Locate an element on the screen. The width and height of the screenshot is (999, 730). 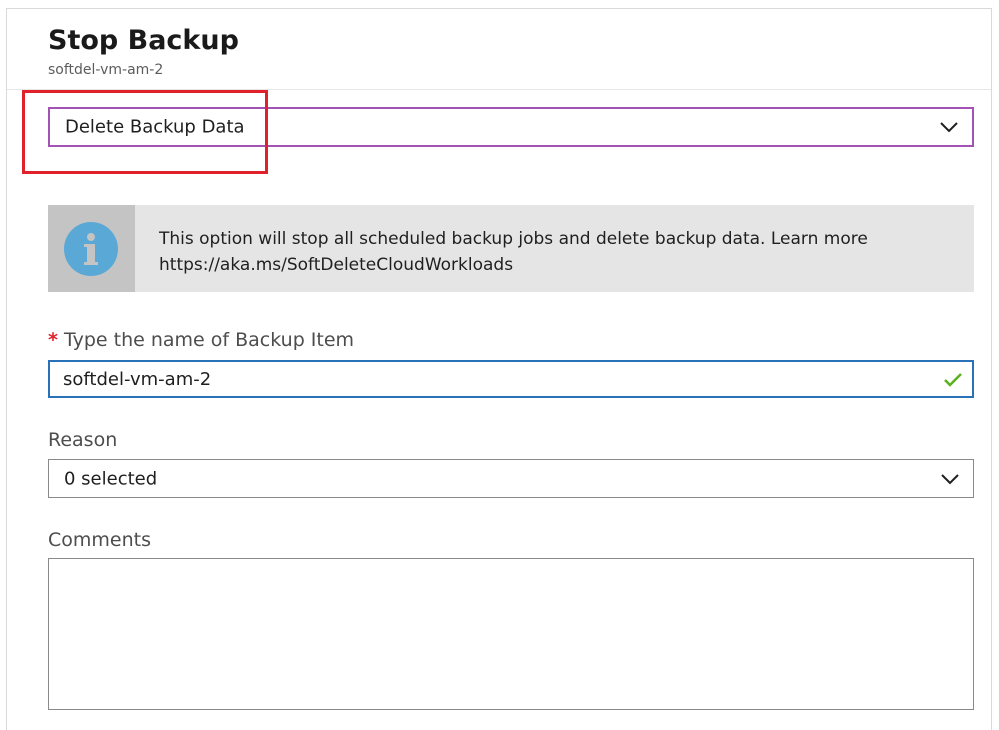
reason-label: Reason is located at coordinates (83, 440).